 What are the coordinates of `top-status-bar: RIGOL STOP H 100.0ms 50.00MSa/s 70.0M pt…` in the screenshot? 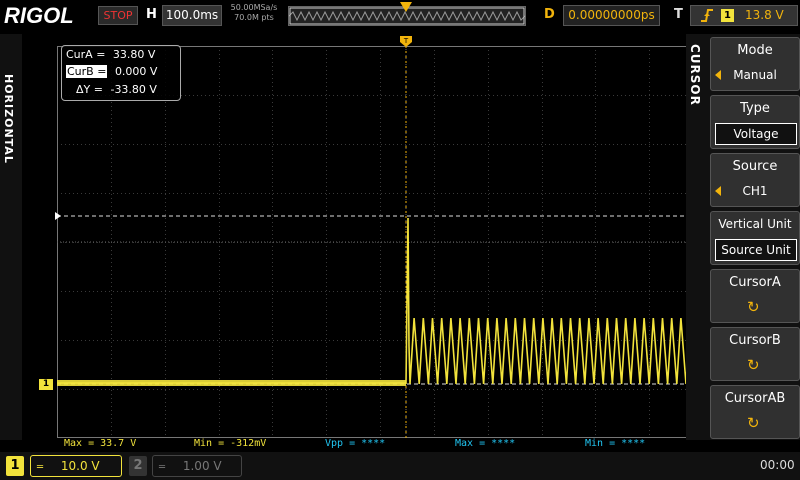 It's located at (400, 16).